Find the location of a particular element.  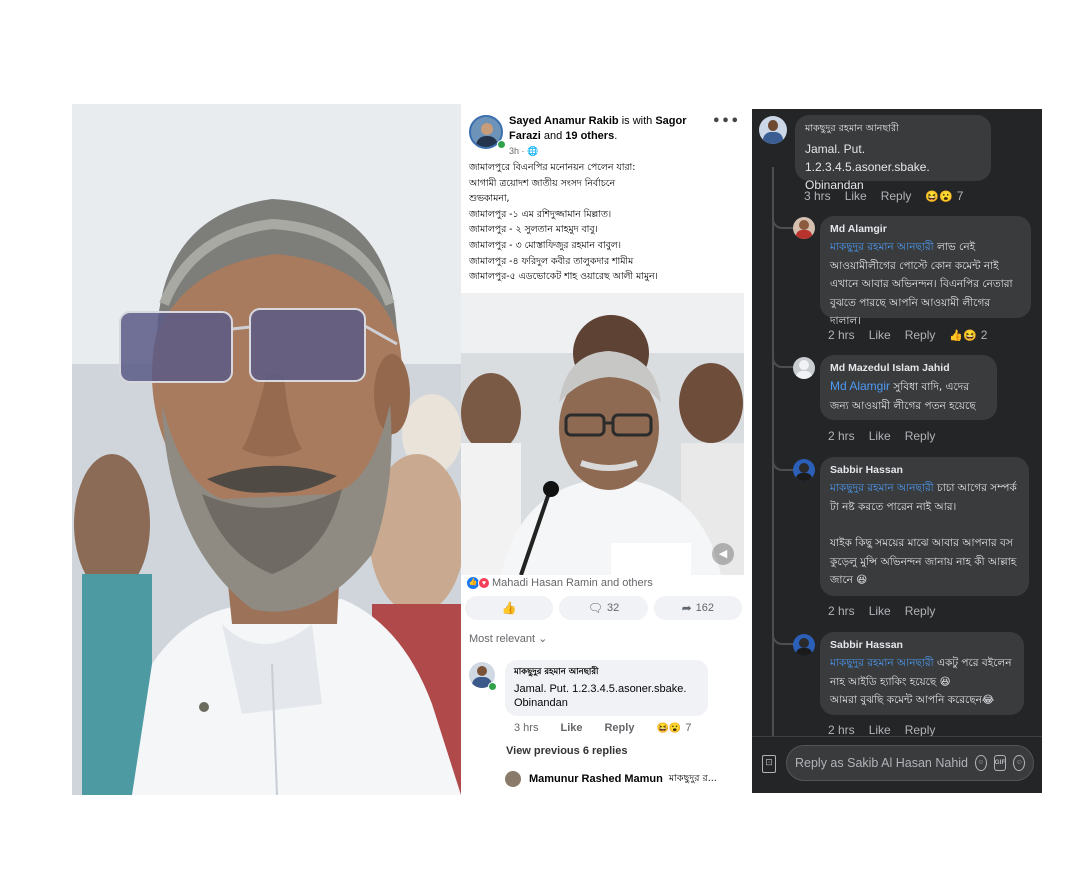

commenter-name: Md Alamgir is located at coordinates (925, 229).